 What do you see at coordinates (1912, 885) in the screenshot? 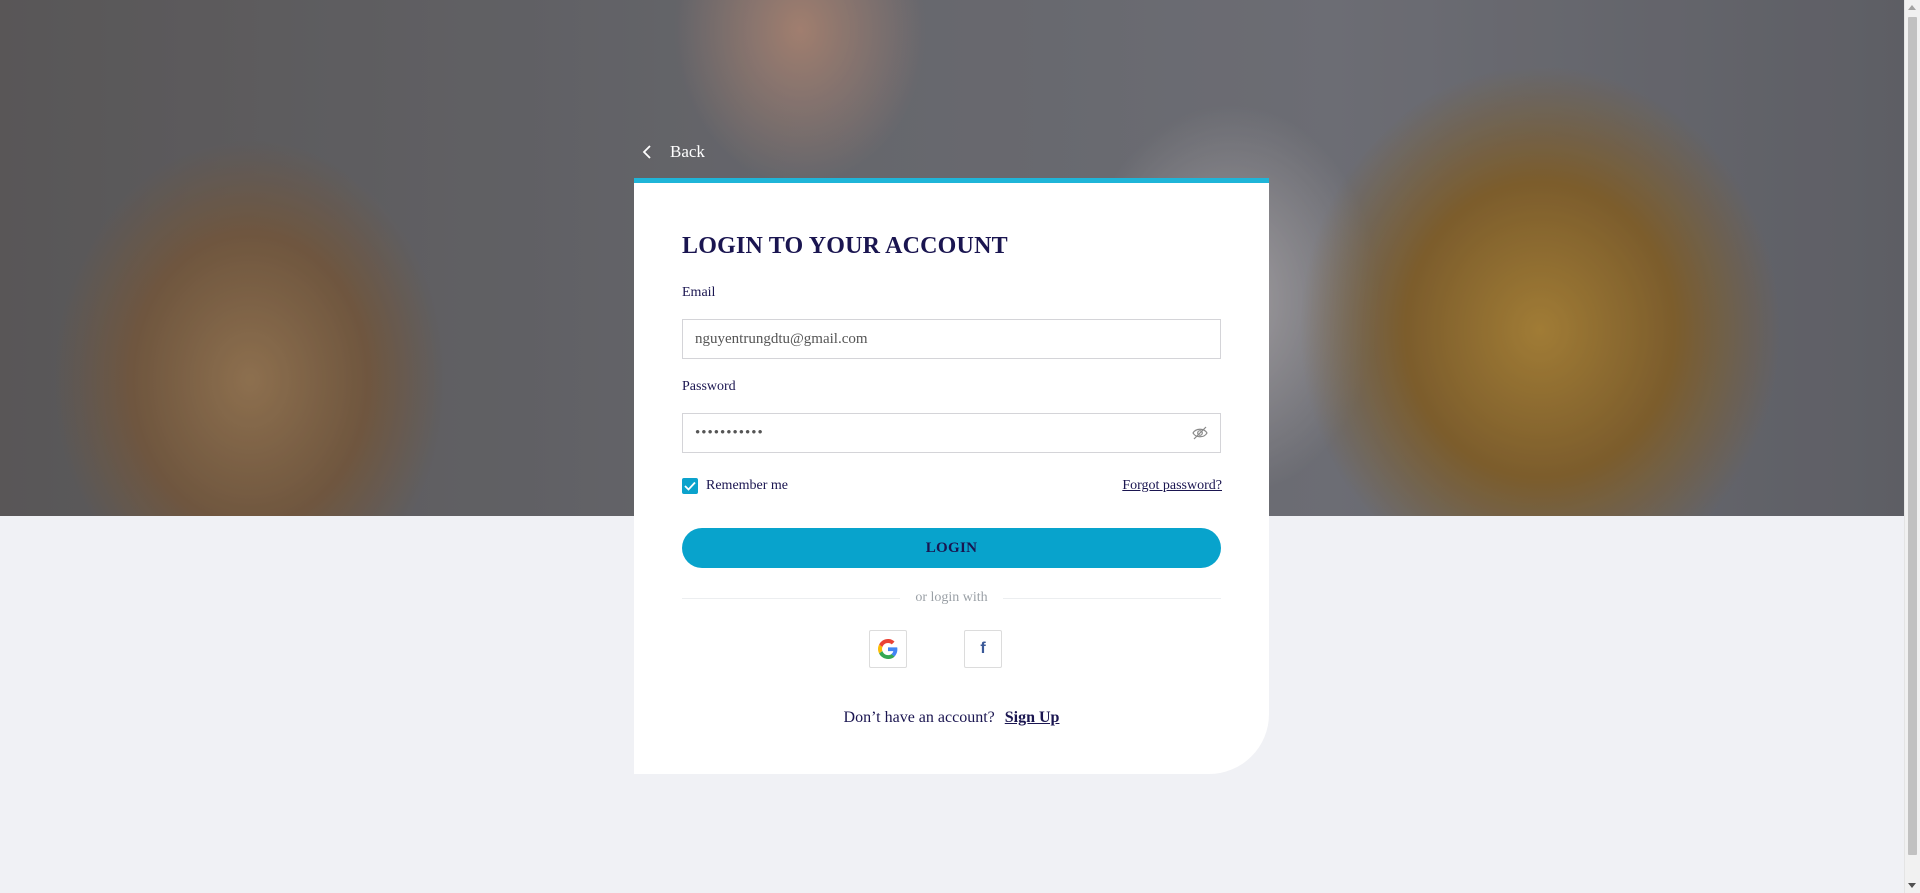
I see `scroll-down-arrow-icon` at bounding box center [1912, 885].